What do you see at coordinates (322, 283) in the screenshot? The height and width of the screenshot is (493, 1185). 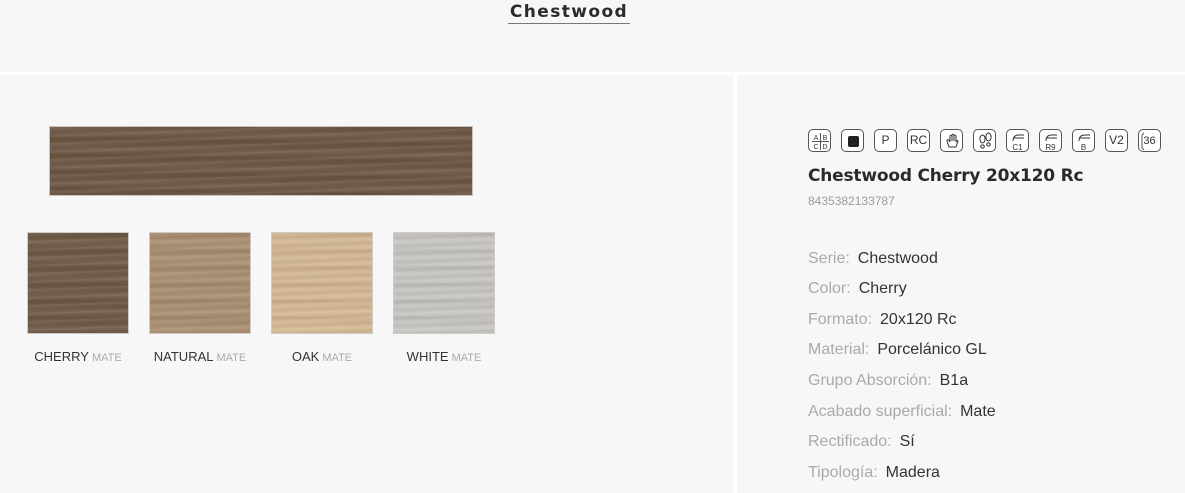 I see `swatch-oak` at bounding box center [322, 283].